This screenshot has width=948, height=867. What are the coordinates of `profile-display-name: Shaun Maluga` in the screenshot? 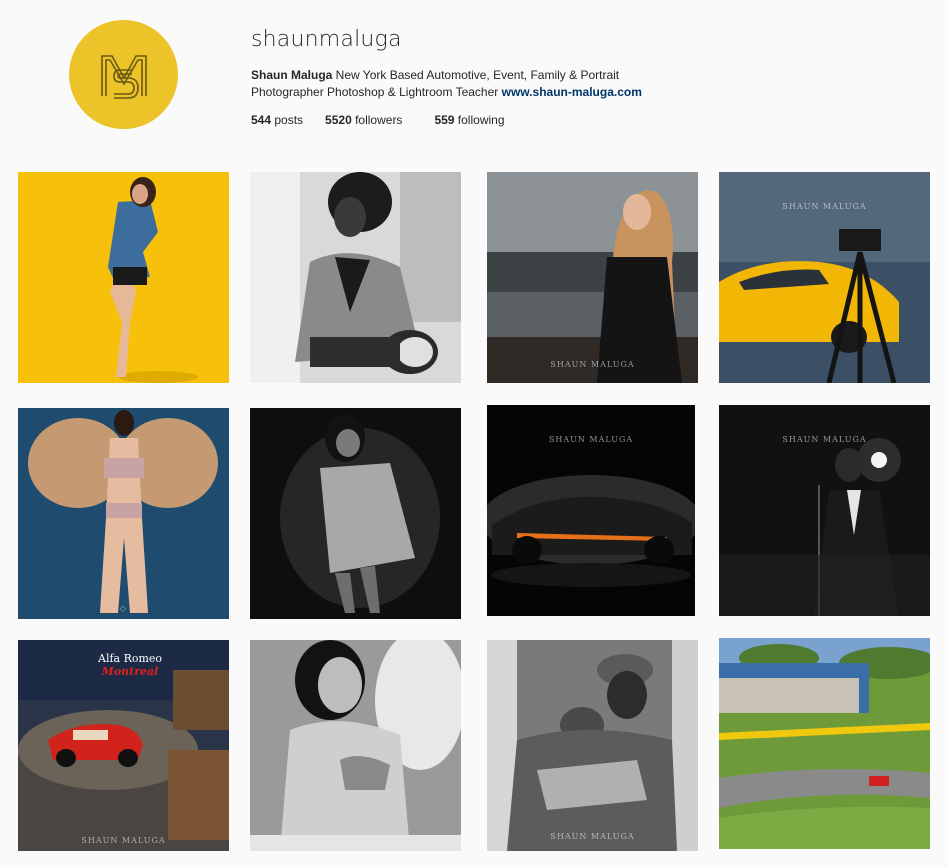 It's located at (292, 75).